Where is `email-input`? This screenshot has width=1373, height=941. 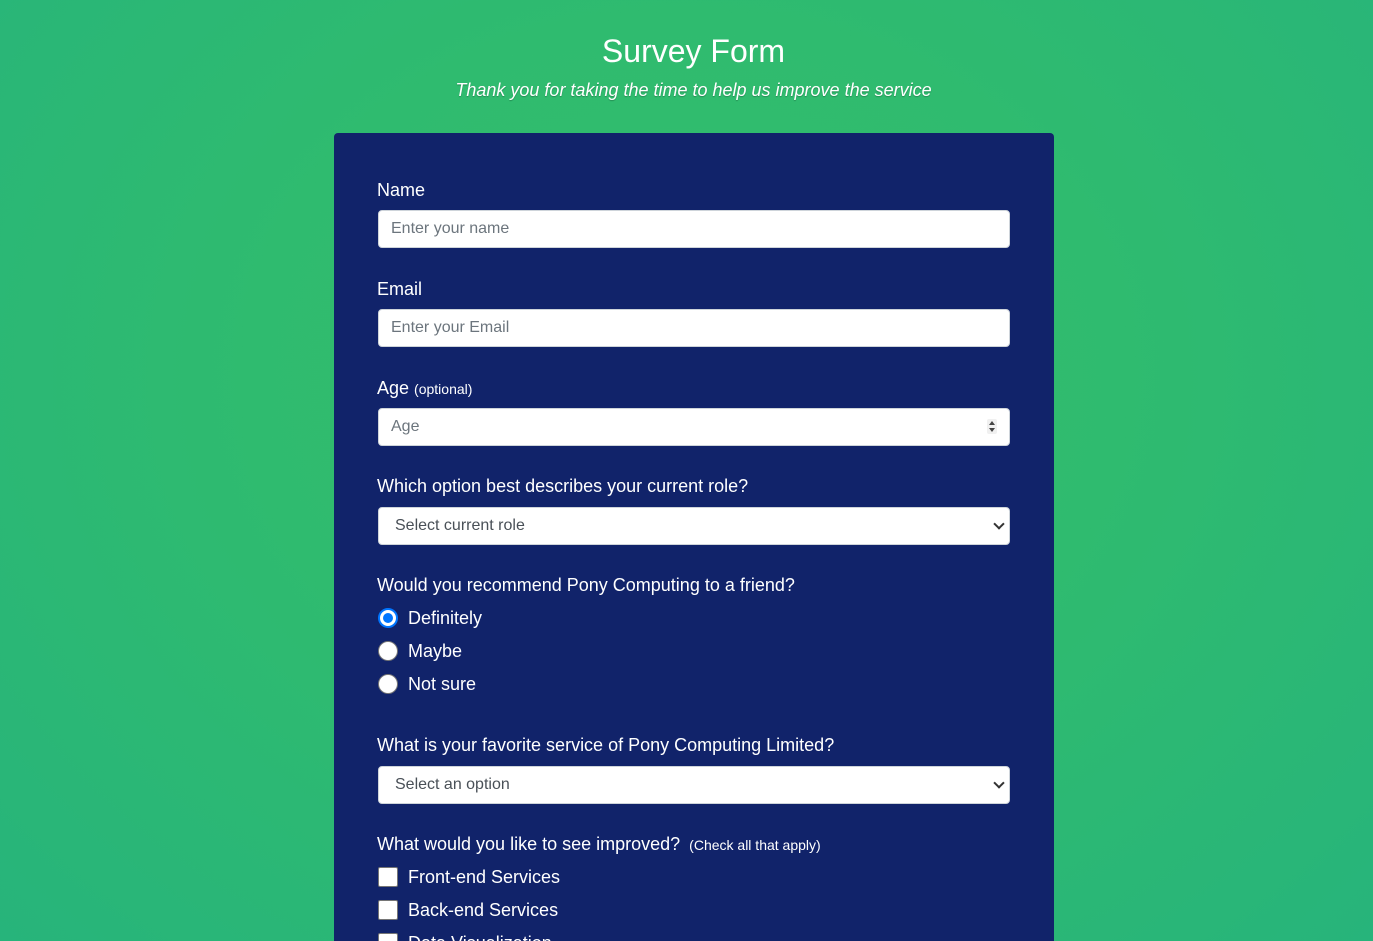 email-input is located at coordinates (694, 328).